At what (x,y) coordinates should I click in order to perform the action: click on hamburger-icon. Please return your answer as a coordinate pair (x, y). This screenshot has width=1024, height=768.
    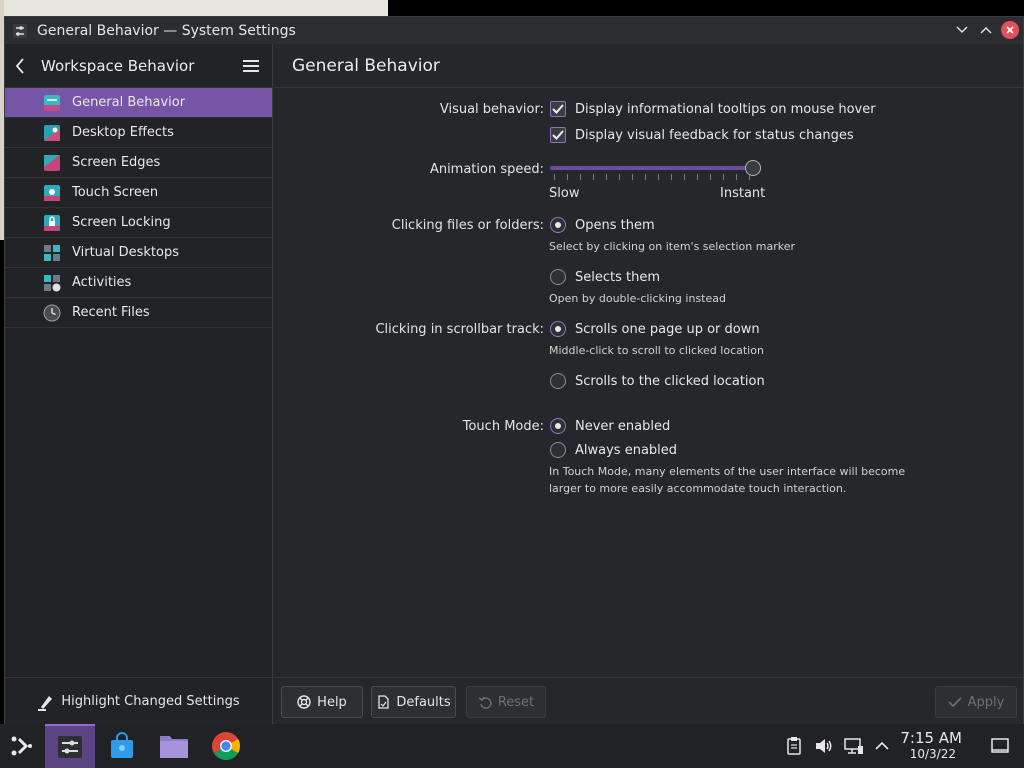
    Looking at the image, I should click on (251, 66).